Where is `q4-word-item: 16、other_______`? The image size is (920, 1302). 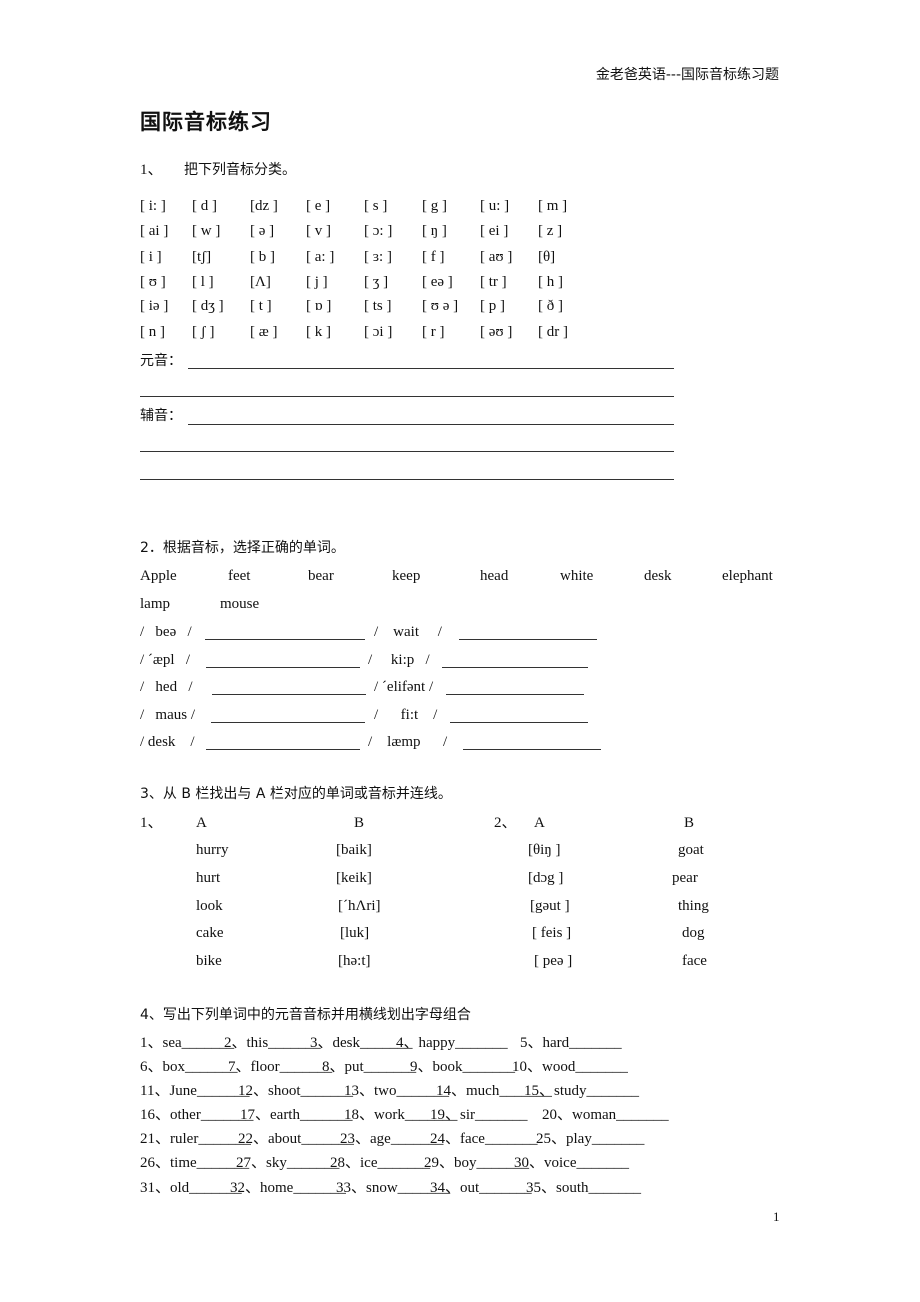 q4-word-item: 16、other_______ is located at coordinates (196, 1115).